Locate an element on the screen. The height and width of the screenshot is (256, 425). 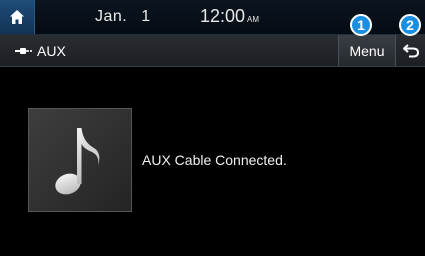
date-display: Jan. 1 is located at coordinates (123, 17).